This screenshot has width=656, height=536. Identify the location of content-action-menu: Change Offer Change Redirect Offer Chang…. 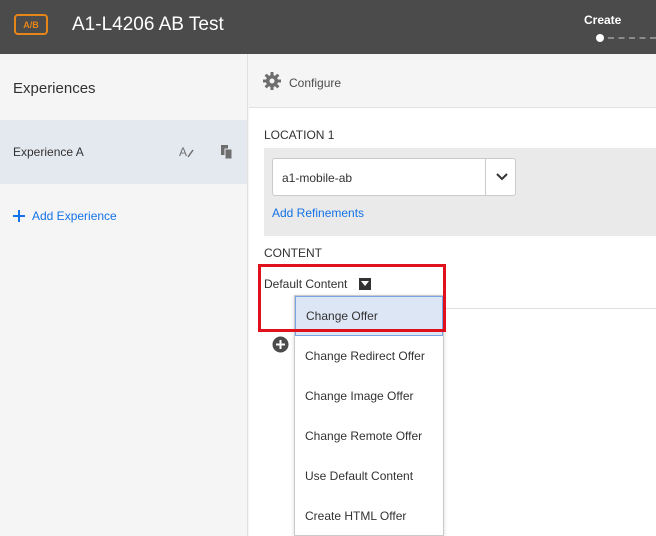
(369, 415).